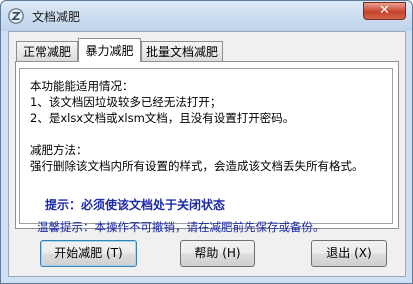 The width and height of the screenshot is (413, 284). What do you see at coordinates (16, 16) in the screenshot?
I see `app-logo-icon` at bounding box center [16, 16].